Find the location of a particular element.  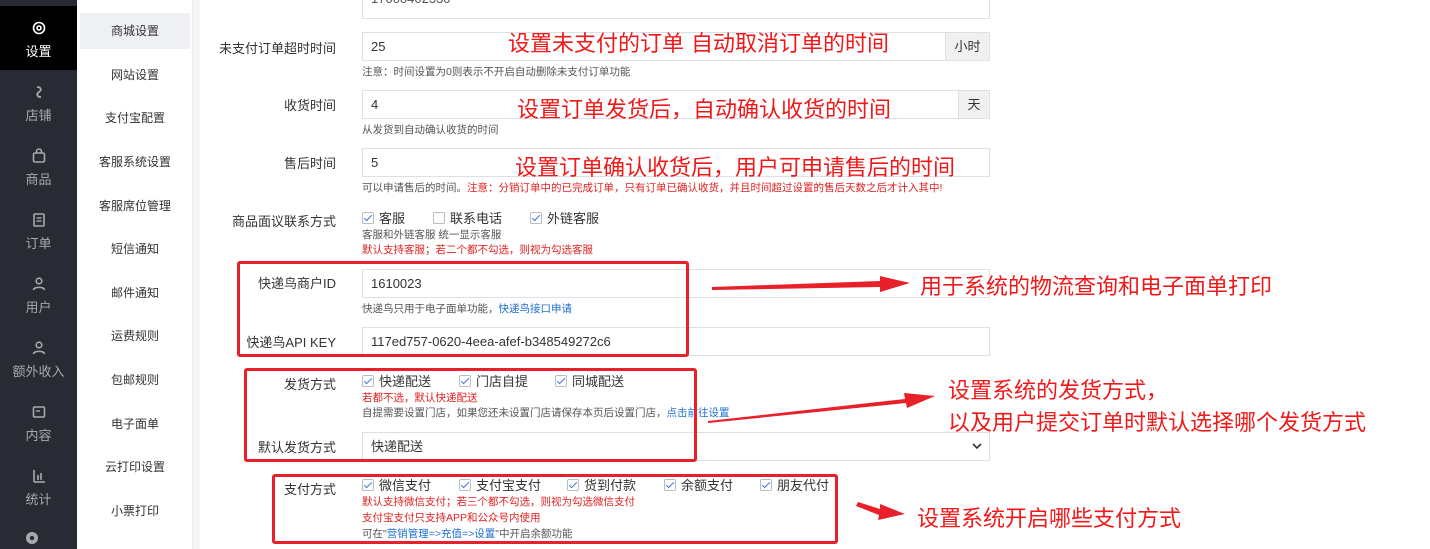

annotation-receive: 设置订单发货后，自动确认收货的时间 is located at coordinates (704, 110).